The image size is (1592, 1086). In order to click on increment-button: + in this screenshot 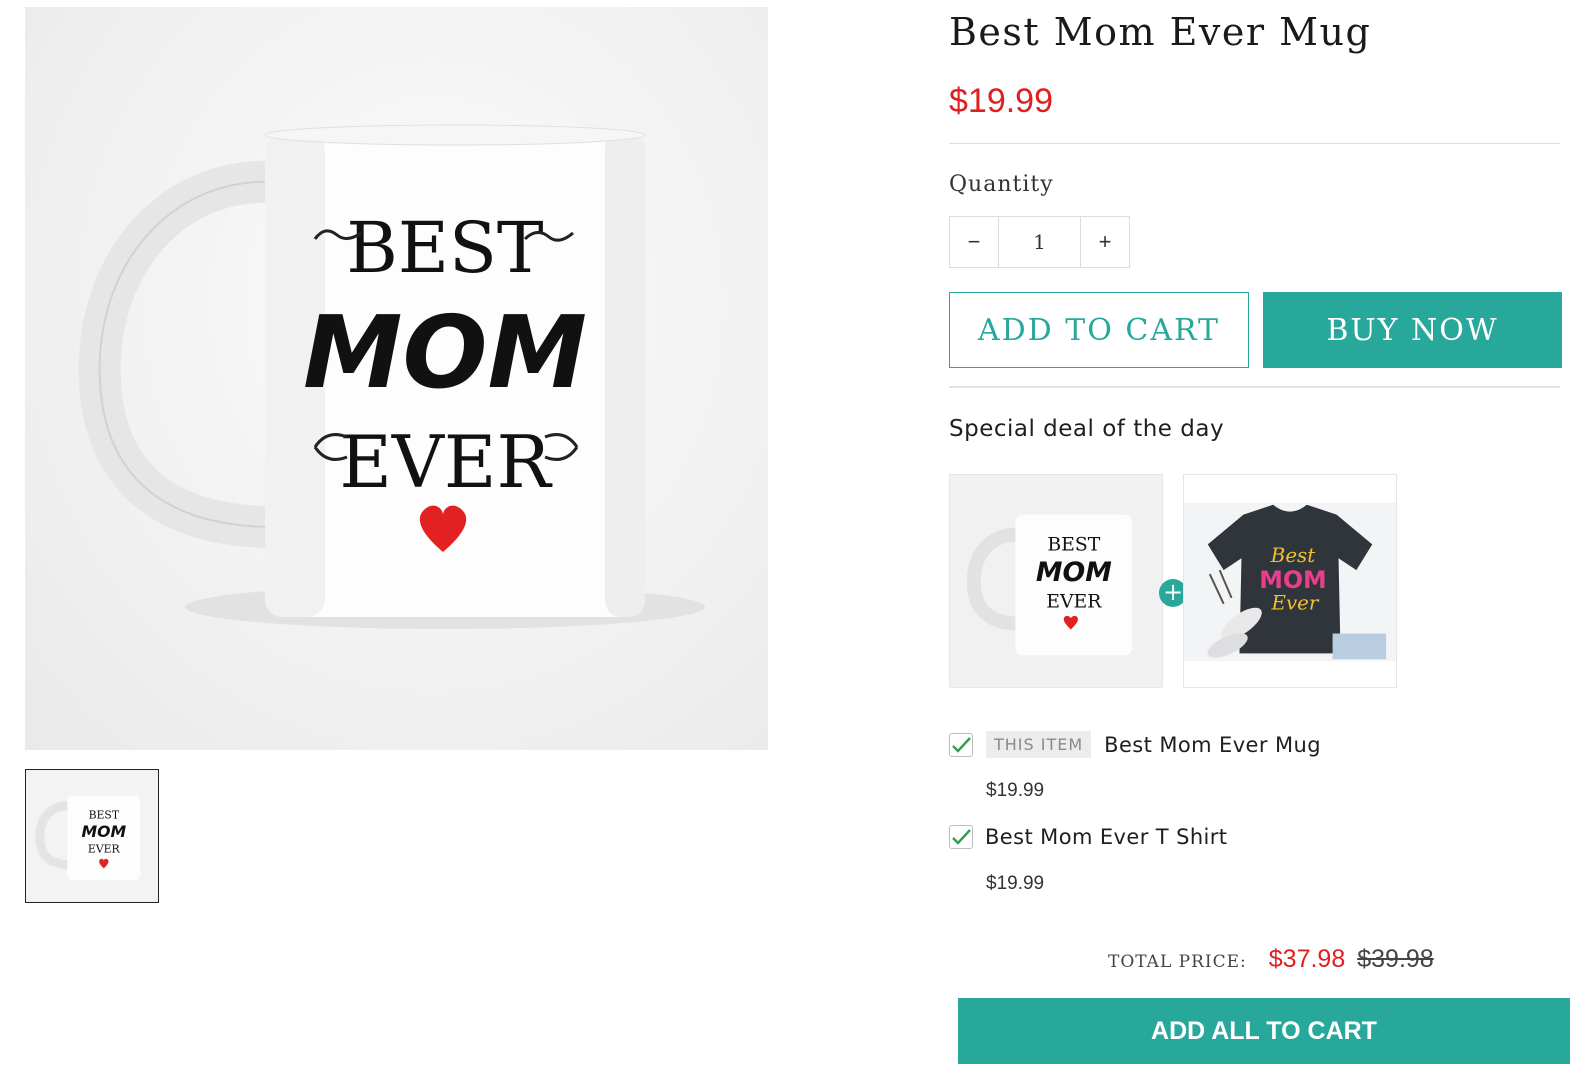, I will do `click(1105, 242)`.